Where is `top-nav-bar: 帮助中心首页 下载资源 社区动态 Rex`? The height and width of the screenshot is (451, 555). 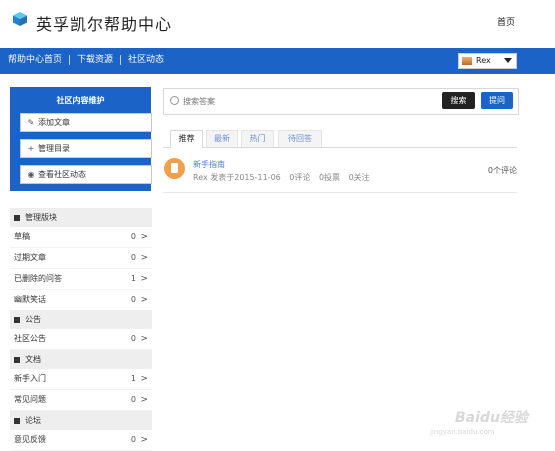 top-nav-bar: 帮助中心首页 下载资源 社区动态 Rex is located at coordinates (277, 61).